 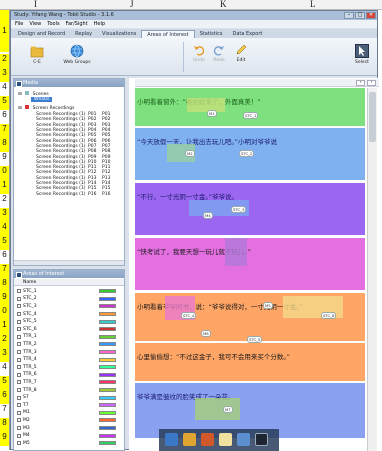 What do you see at coordinates (371, 83) in the screenshot?
I see `next-page-button: ›` at bounding box center [371, 83].